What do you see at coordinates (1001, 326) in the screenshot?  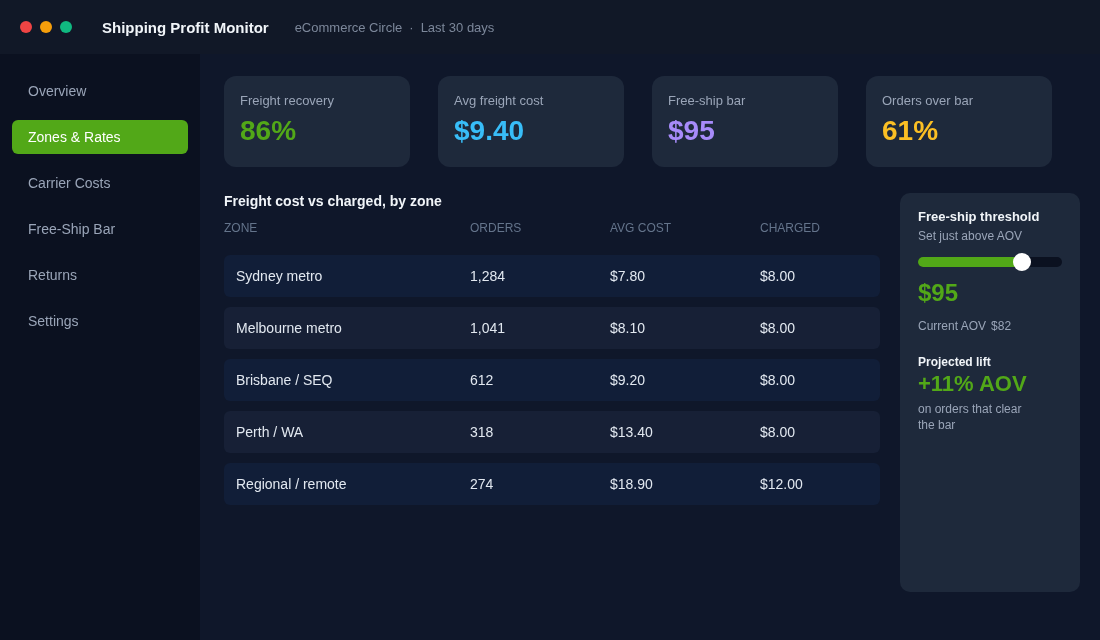 I see `current-aov-value: $82` at bounding box center [1001, 326].